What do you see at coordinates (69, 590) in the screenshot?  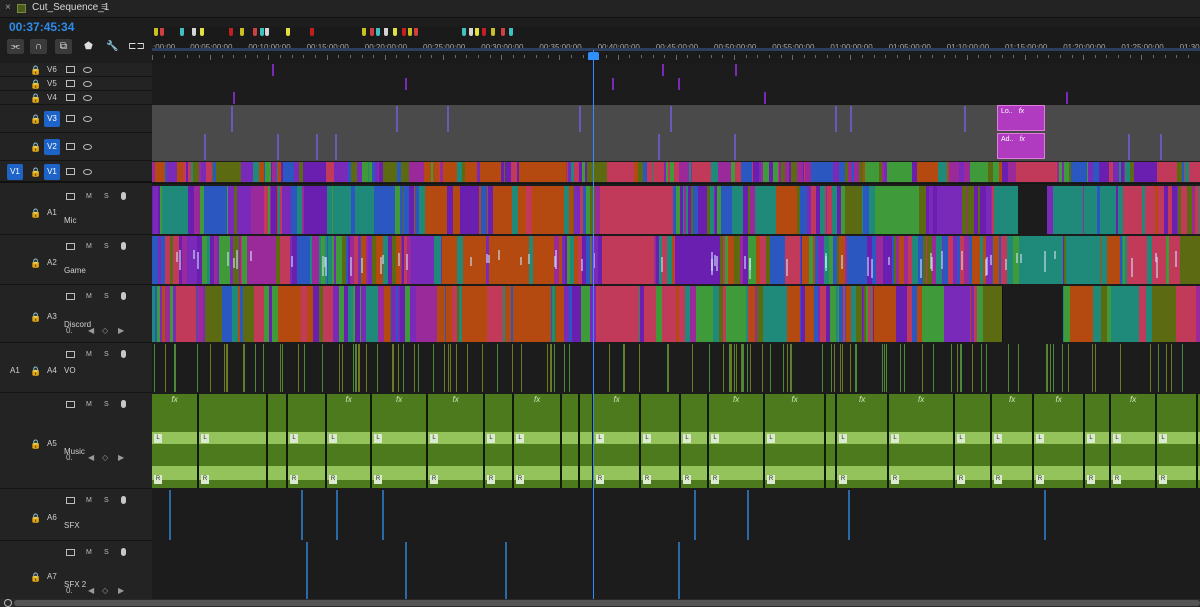 I see `track-volume-value: 0.` at bounding box center [69, 590].